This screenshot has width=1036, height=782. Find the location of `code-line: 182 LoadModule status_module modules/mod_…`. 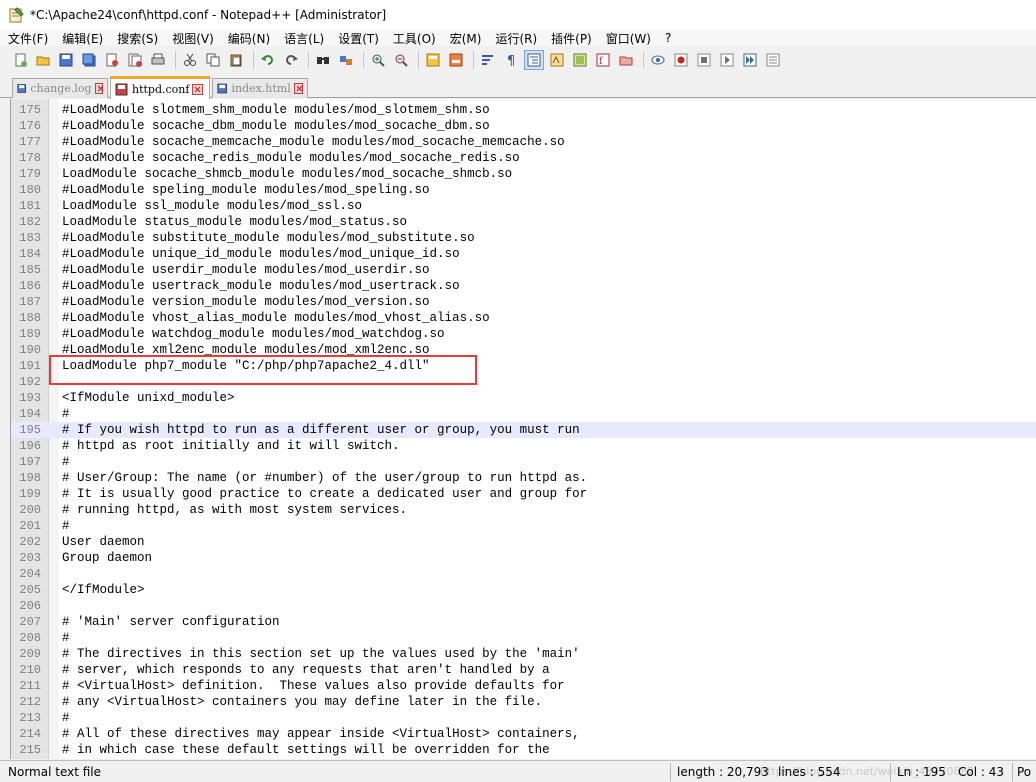

code-line: 182 LoadModule status_module modules/mod_… is located at coordinates (523, 222).